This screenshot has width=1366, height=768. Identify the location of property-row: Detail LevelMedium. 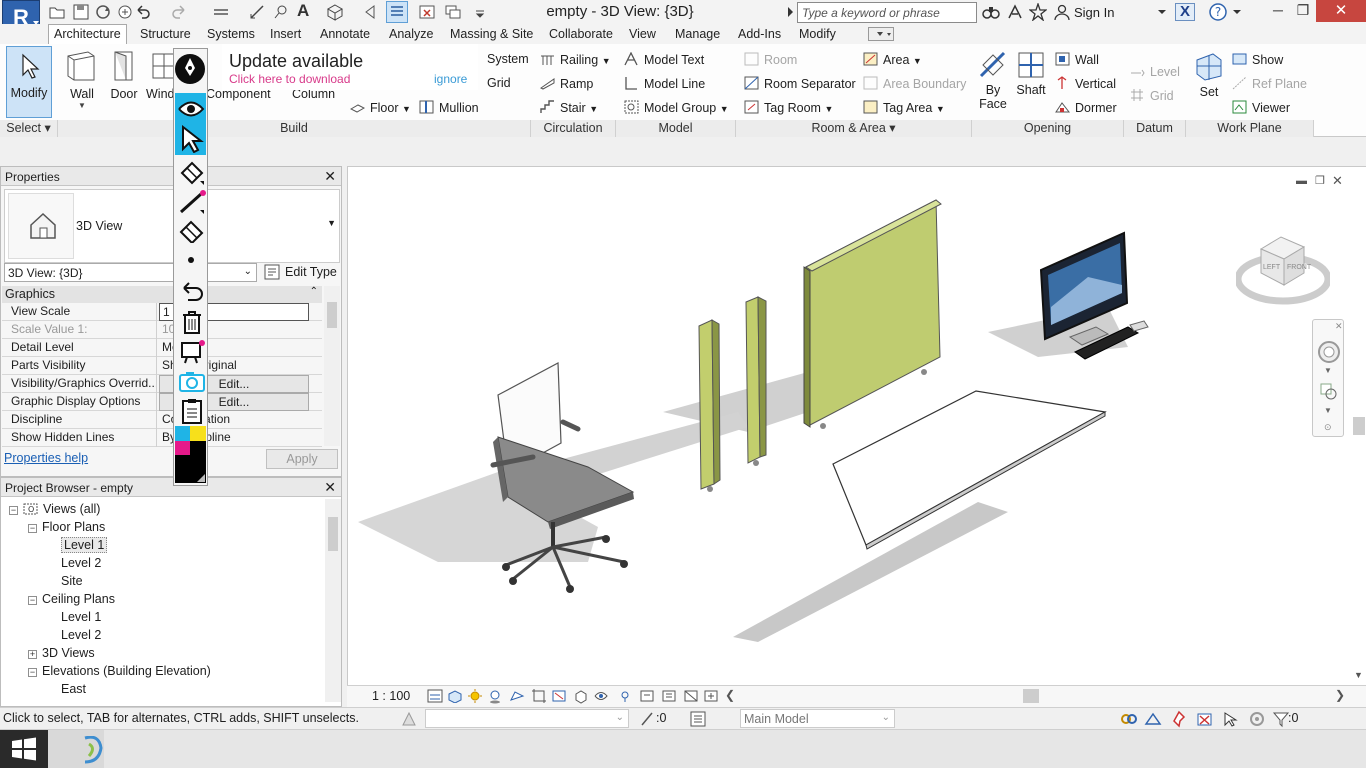
(162, 348).